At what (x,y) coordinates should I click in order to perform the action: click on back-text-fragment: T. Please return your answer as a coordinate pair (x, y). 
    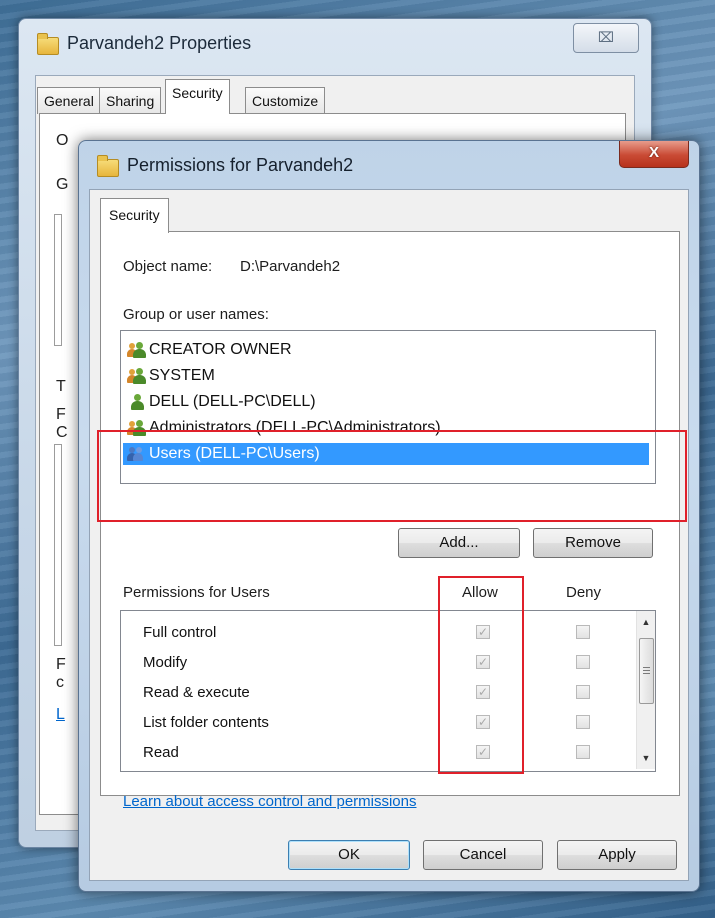
    Looking at the image, I should click on (61, 386).